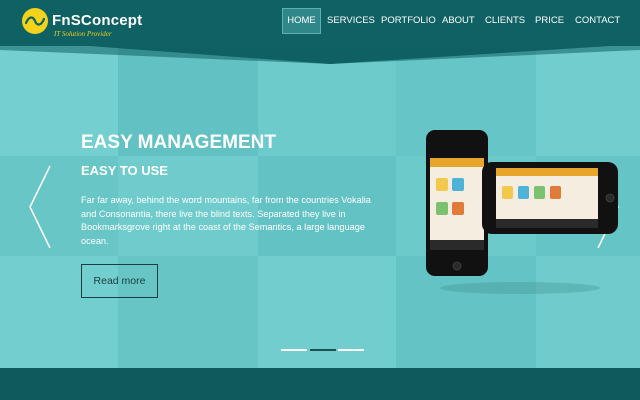  What do you see at coordinates (40, 207) in the screenshot?
I see `chevron-left-icon` at bounding box center [40, 207].